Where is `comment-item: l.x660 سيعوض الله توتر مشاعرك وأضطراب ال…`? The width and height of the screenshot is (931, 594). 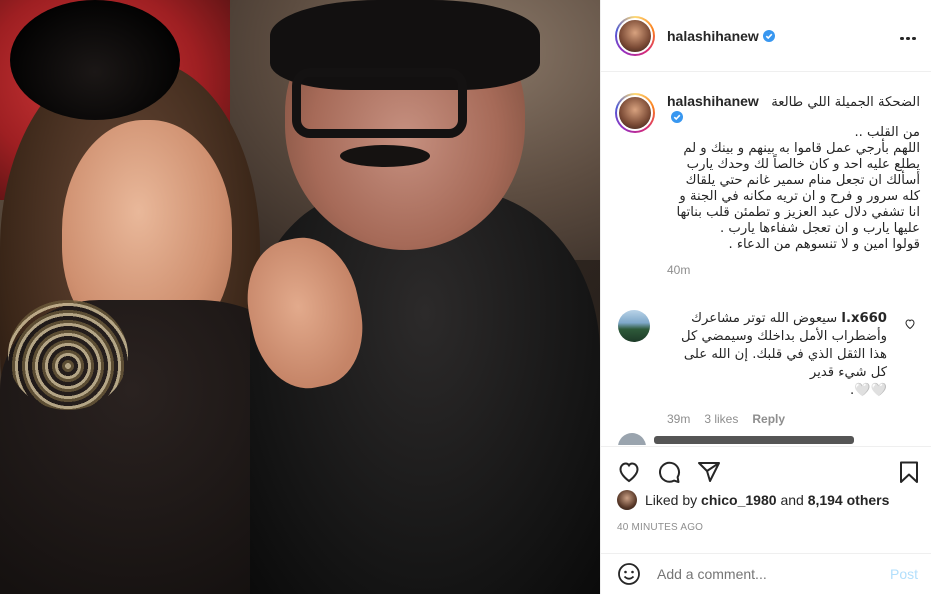 comment-item: l.x660 سيعوض الله توتر مشاعرك وأضطراب ال… is located at coordinates (767, 368).